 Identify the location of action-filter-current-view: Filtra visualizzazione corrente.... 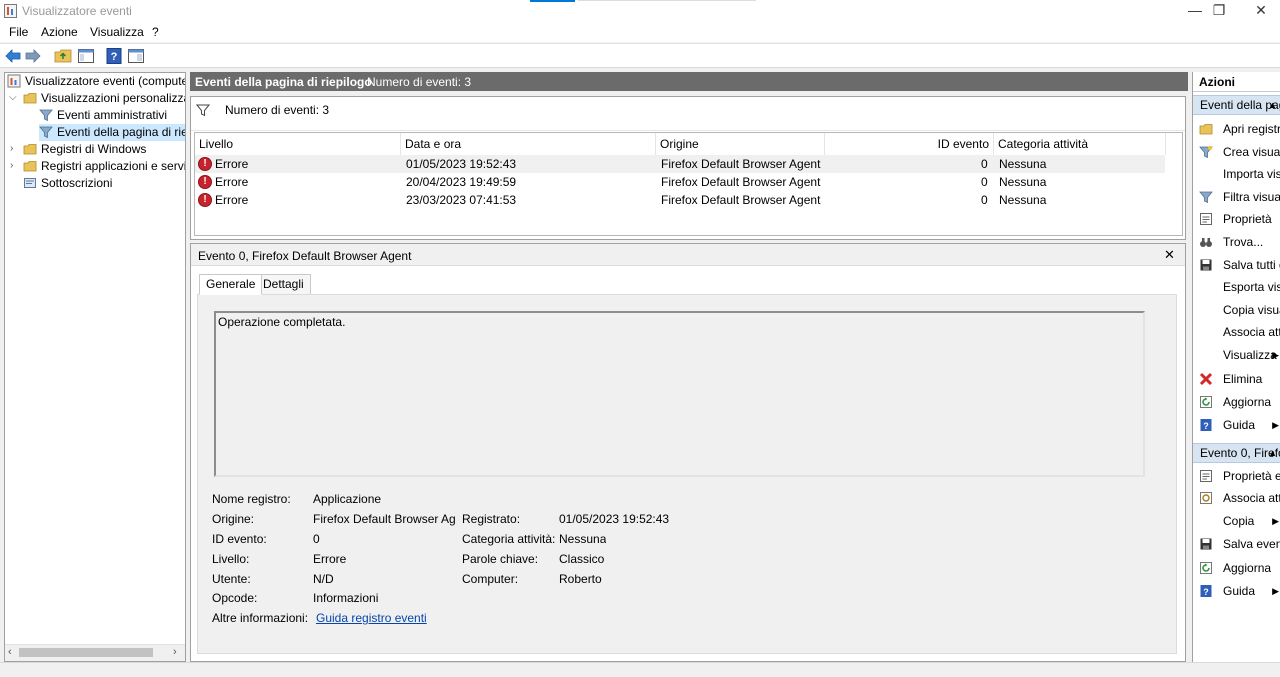
(1236, 197).